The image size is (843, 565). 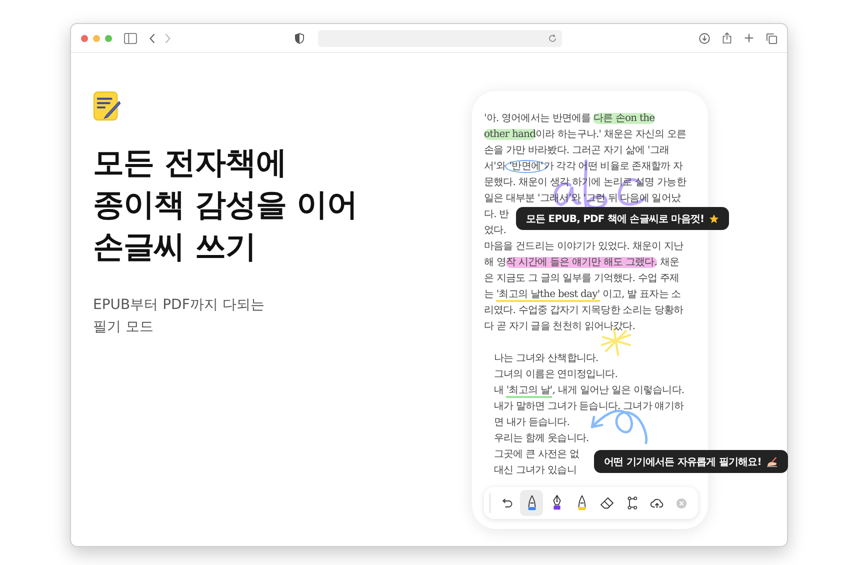 What do you see at coordinates (607, 503) in the screenshot?
I see `eraser-icon` at bounding box center [607, 503].